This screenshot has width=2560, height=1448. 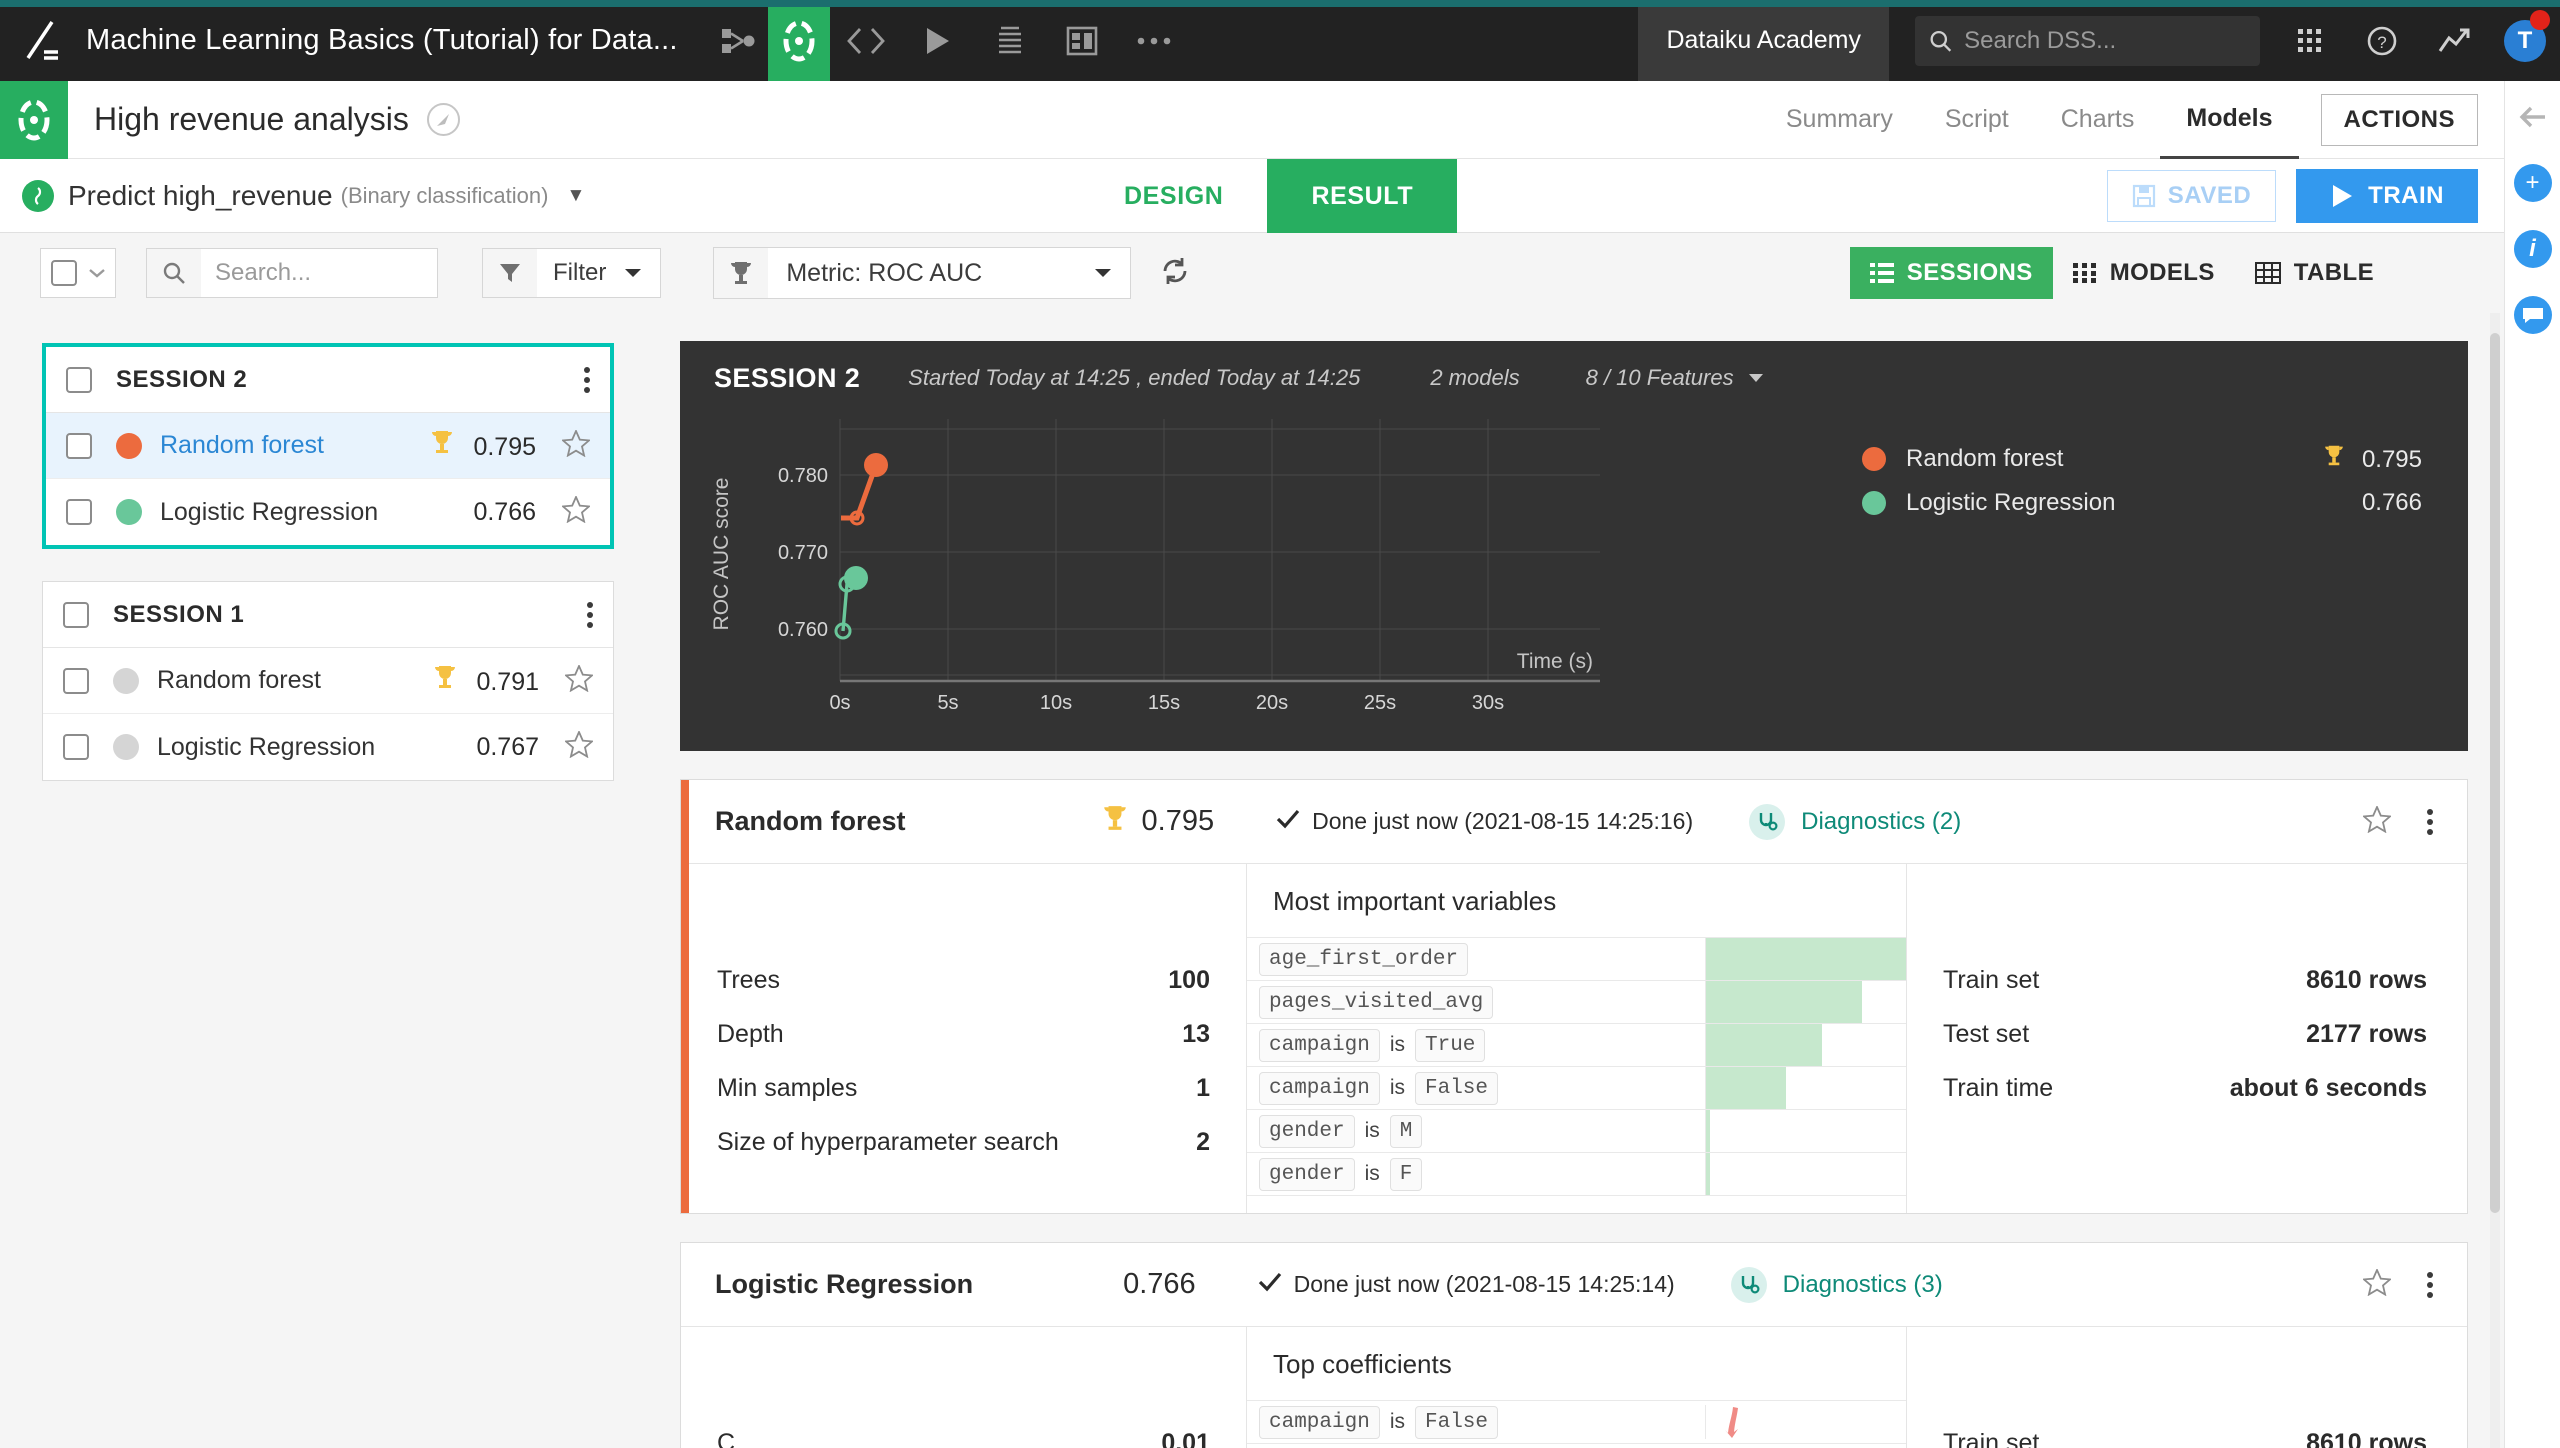 What do you see at coordinates (1881, 821) in the screenshot?
I see `diagnostics-label: Diagnostics (2)` at bounding box center [1881, 821].